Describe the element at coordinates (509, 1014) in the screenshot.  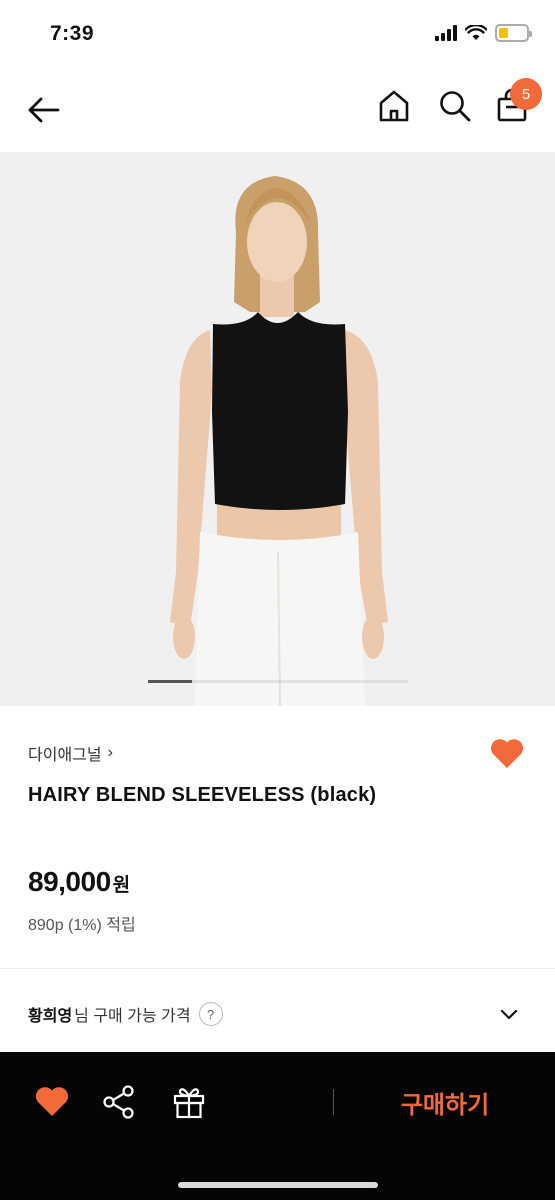
I see `chevron-down-icon` at that location.